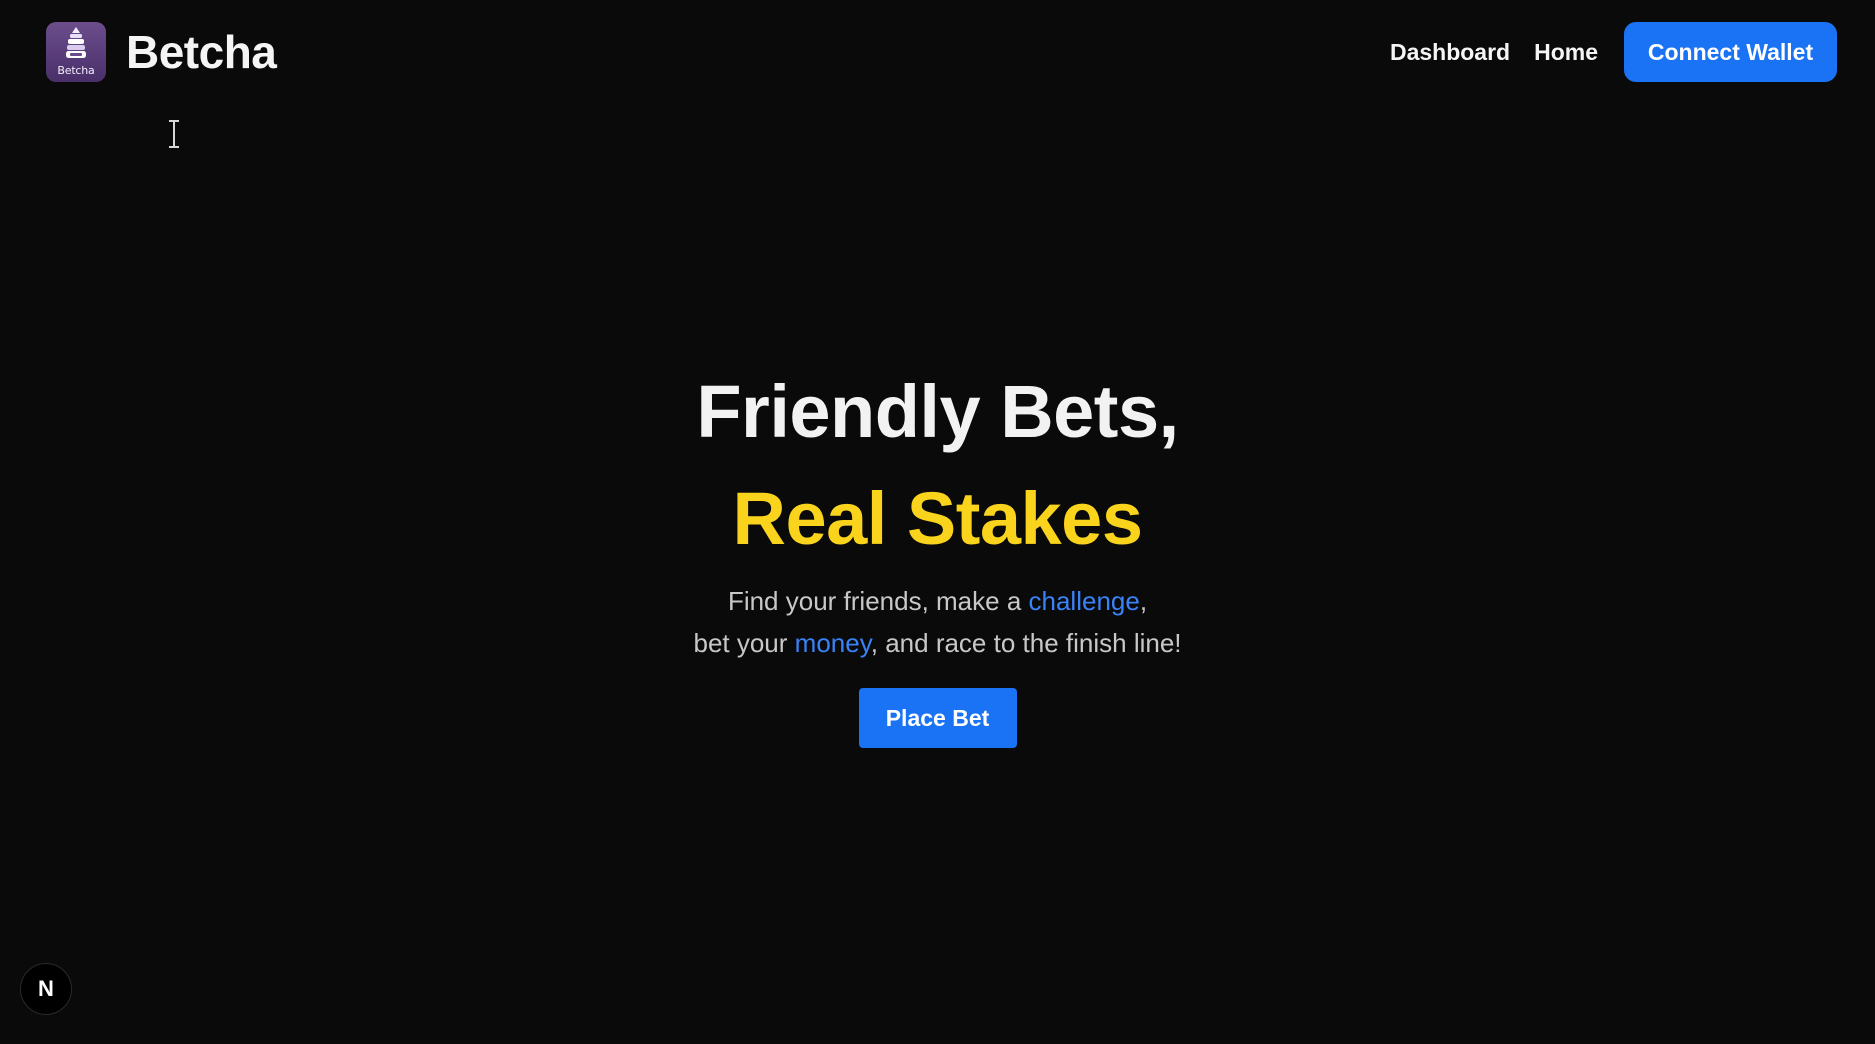  Describe the element at coordinates (937, 718) in the screenshot. I see `place-bet-button: Place Bet` at that location.